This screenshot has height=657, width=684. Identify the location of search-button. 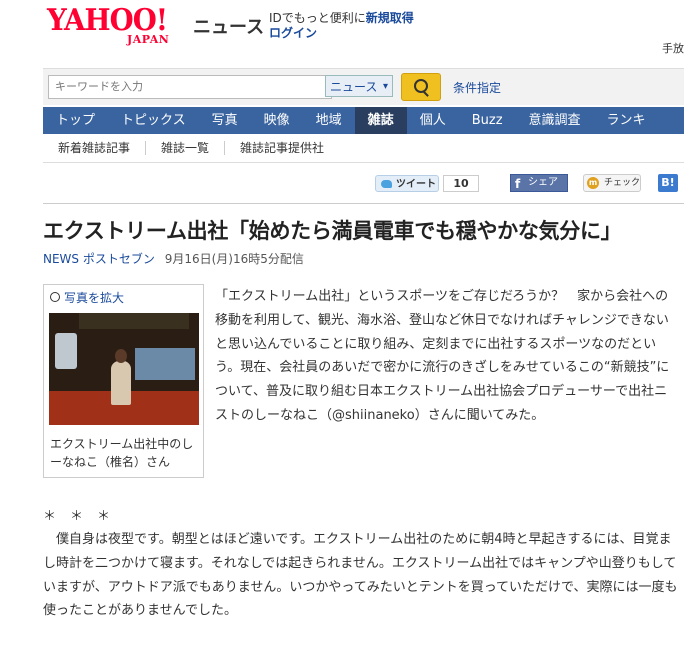
(421, 87).